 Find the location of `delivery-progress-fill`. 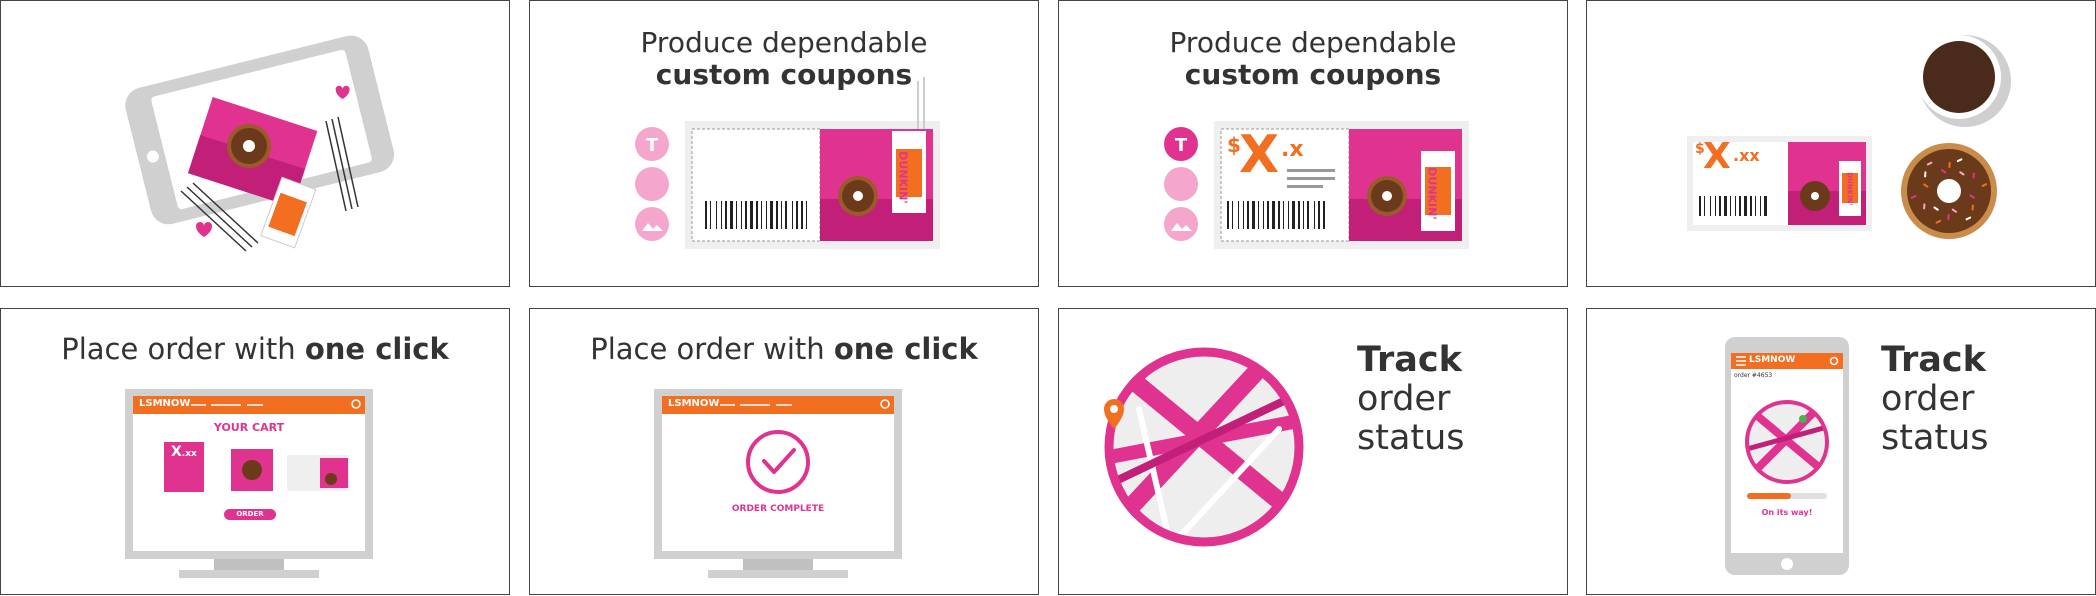

delivery-progress-fill is located at coordinates (1769, 496).